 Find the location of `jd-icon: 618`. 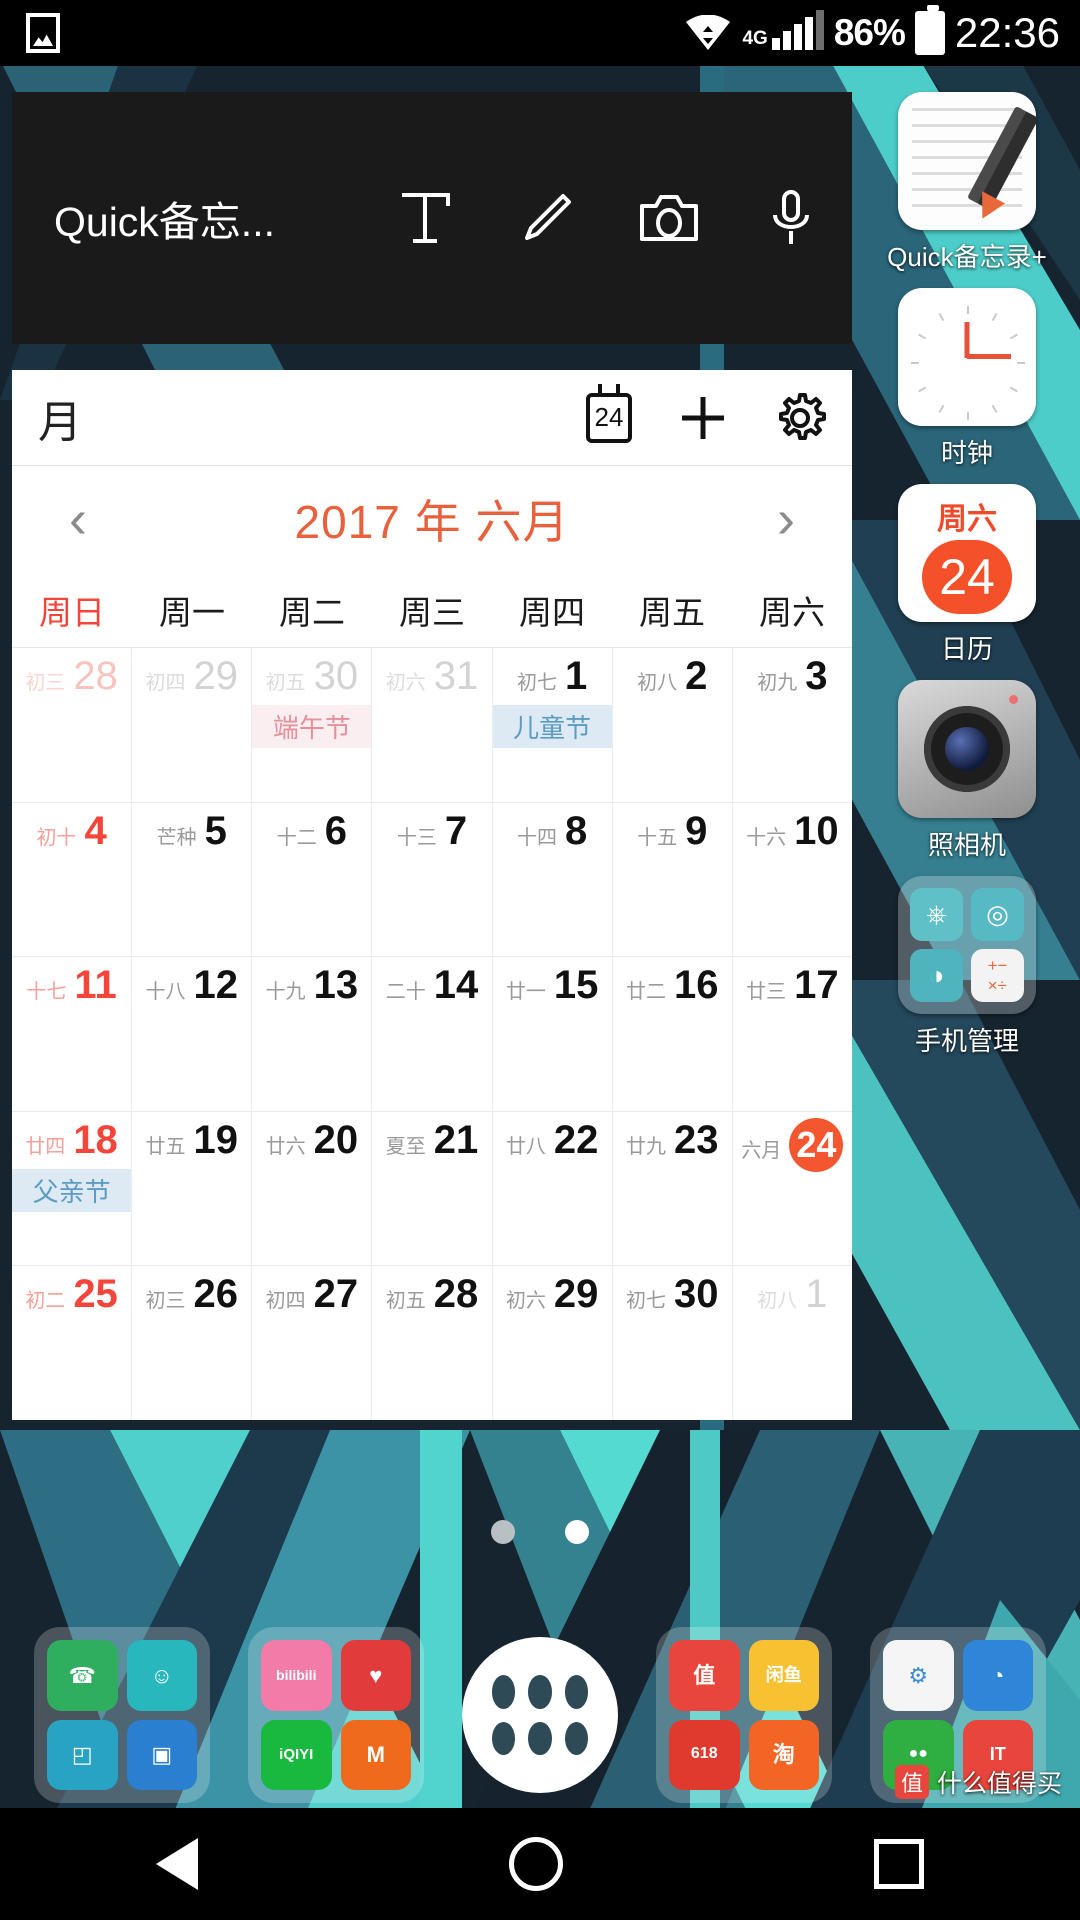

jd-icon: 618 is located at coordinates (704, 1754).